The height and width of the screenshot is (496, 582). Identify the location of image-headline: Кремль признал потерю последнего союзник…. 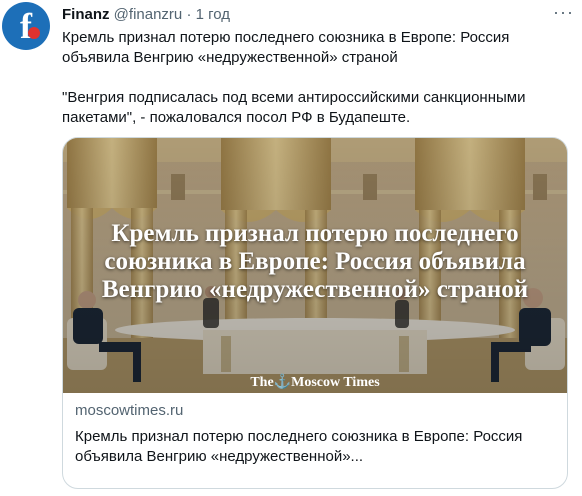
(315, 261).